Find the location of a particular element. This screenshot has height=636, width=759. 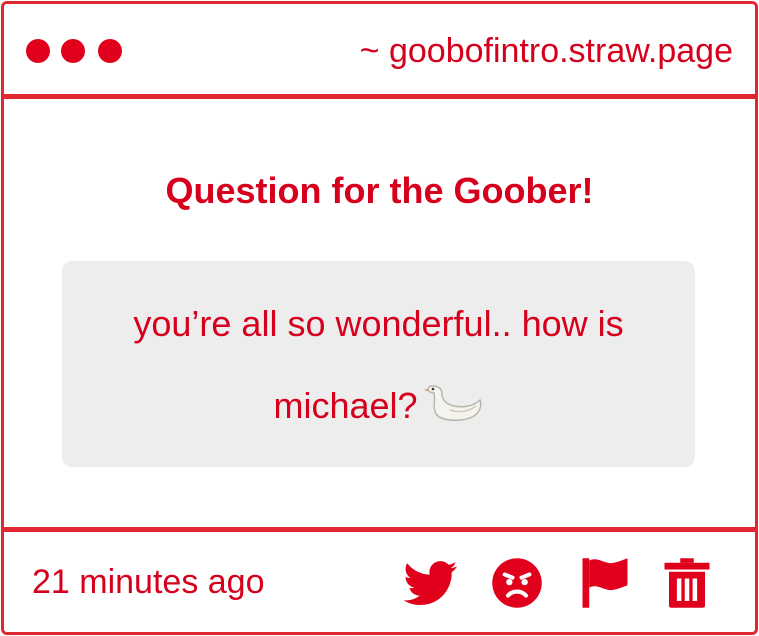

window-titlebar: ~ goobofintro.straw.page is located at coordinates (379, 51).